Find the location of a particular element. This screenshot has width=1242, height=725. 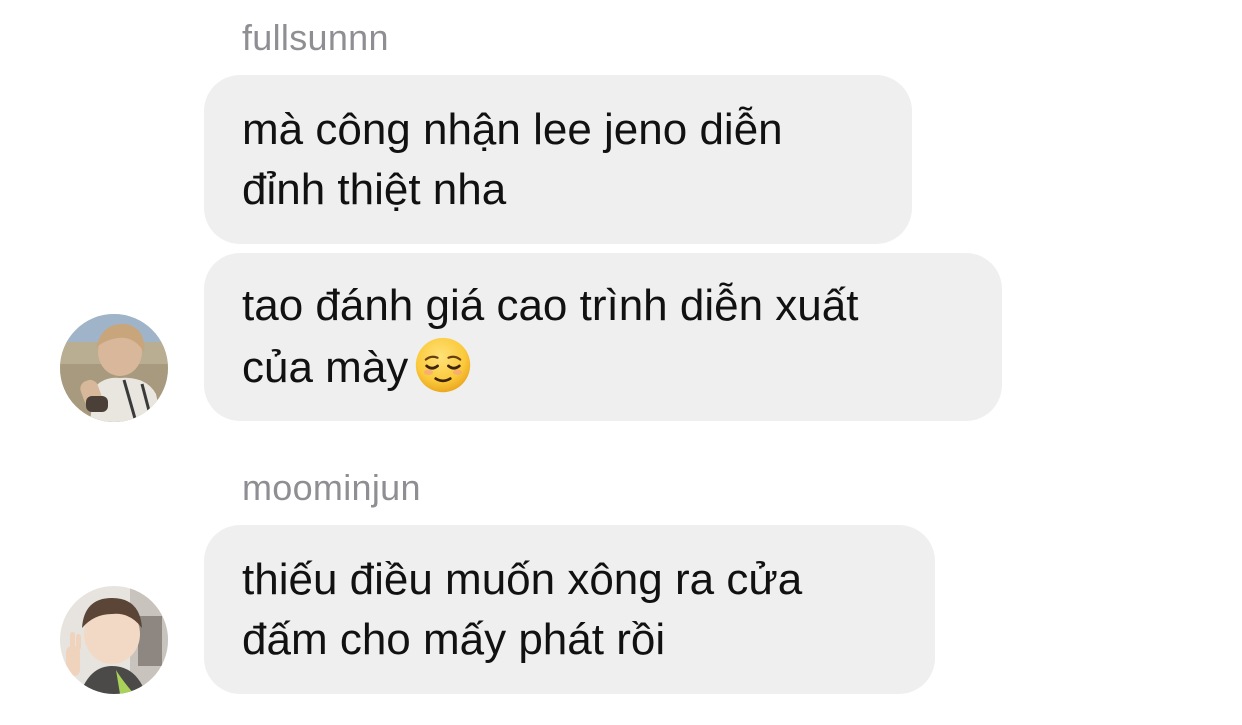

relieved-face-emoji is located at coordinates (443, 365).